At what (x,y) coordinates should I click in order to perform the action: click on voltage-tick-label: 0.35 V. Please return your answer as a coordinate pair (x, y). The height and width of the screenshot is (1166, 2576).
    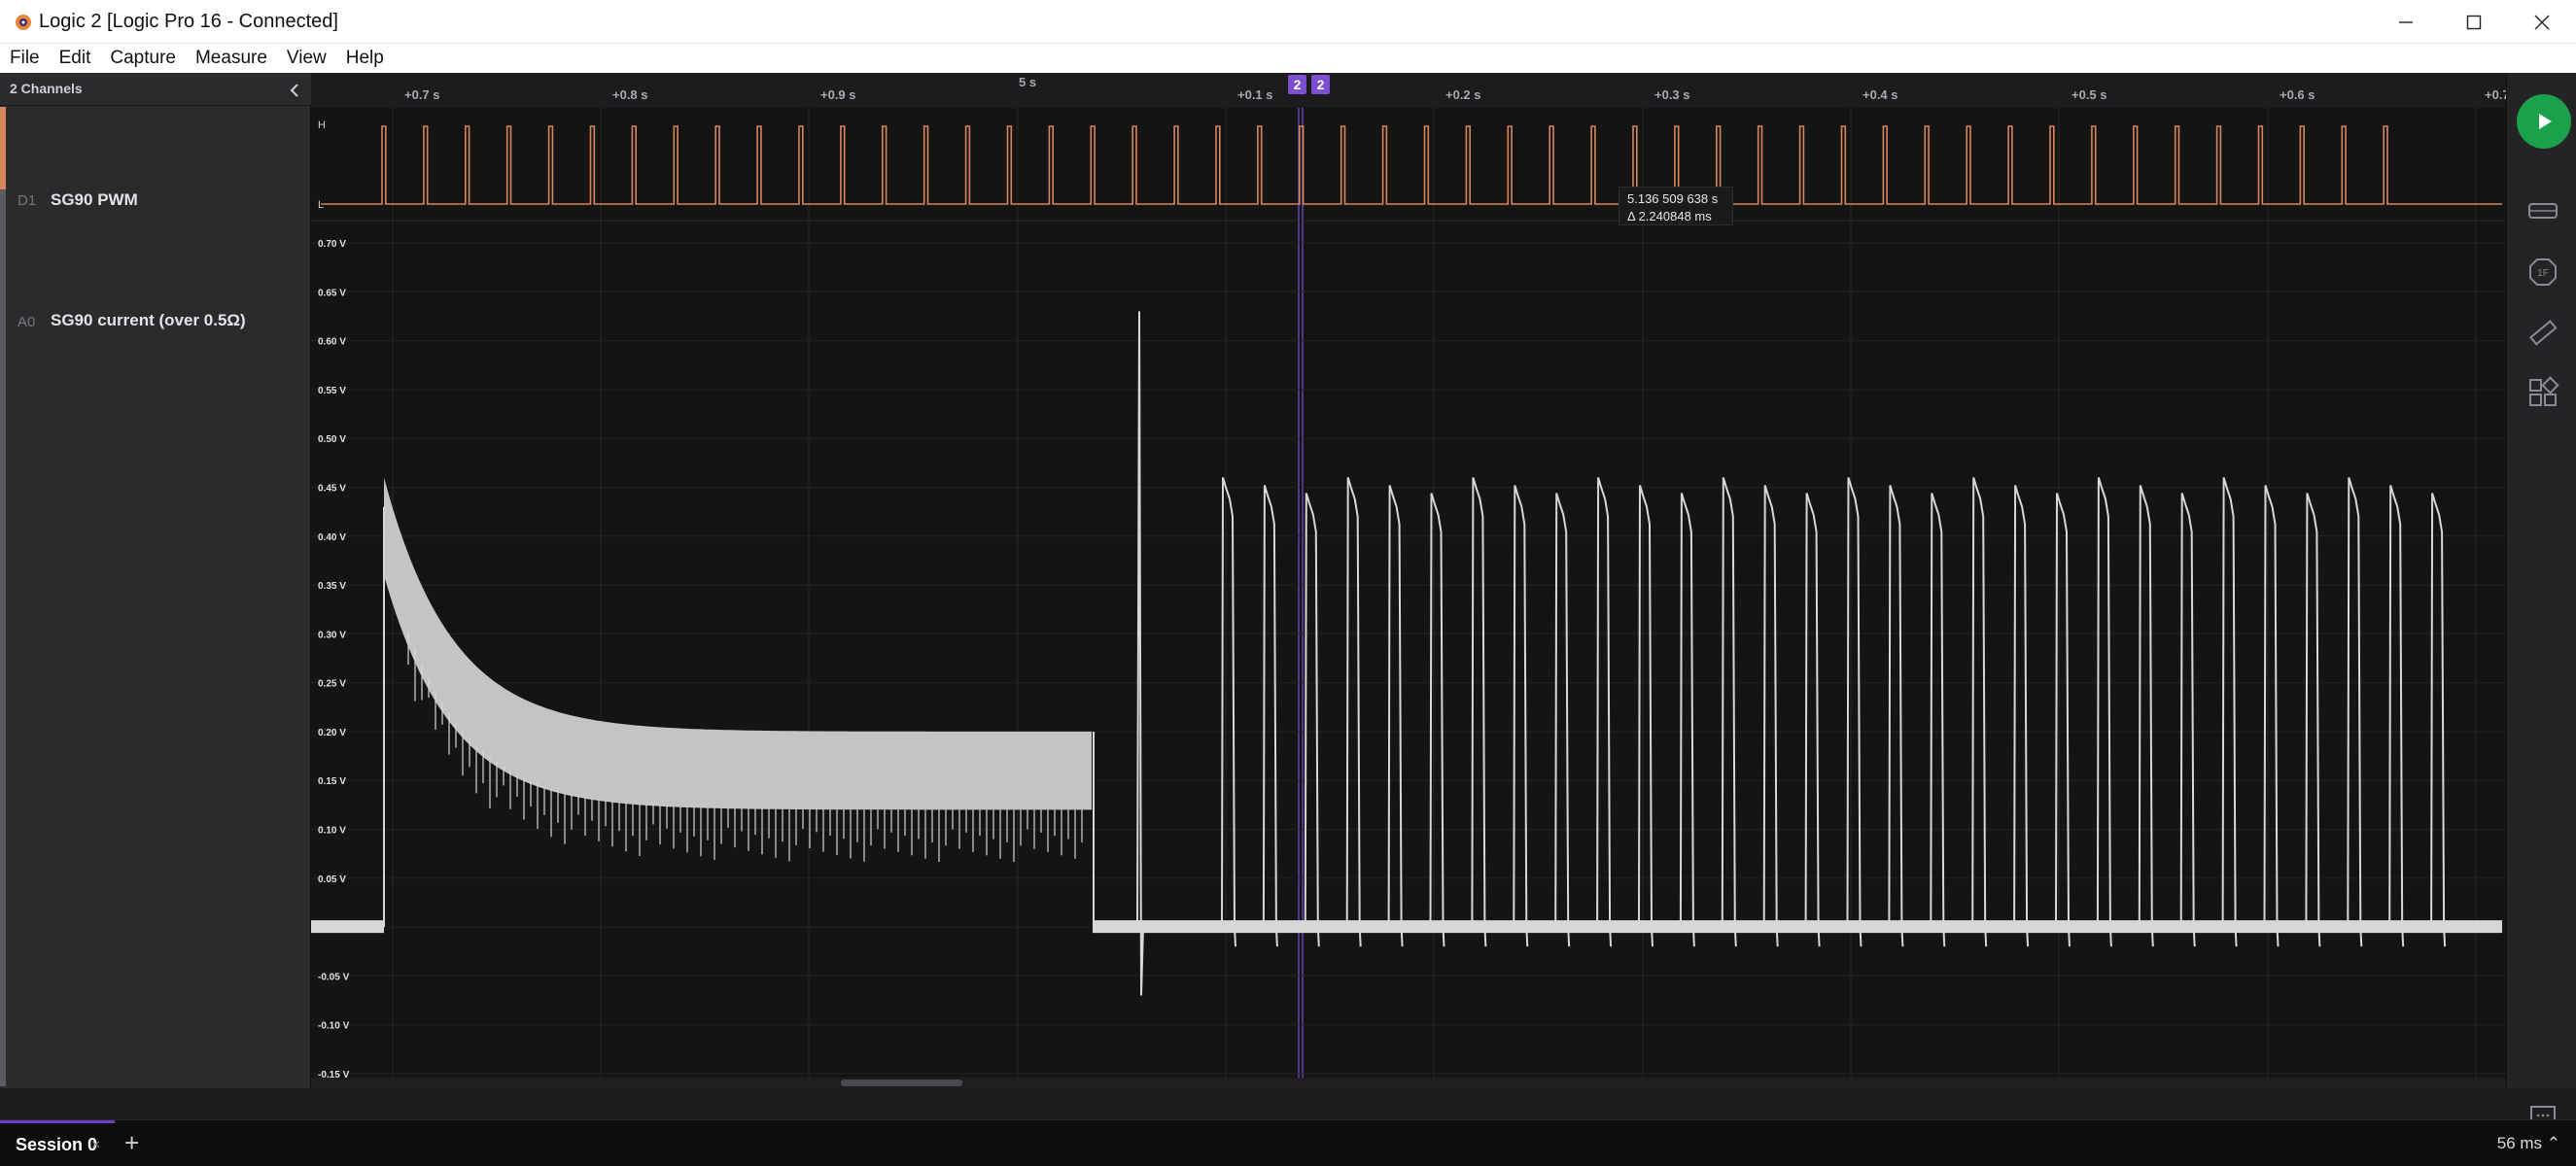
    Looking at the image, I should click on (332, 586).